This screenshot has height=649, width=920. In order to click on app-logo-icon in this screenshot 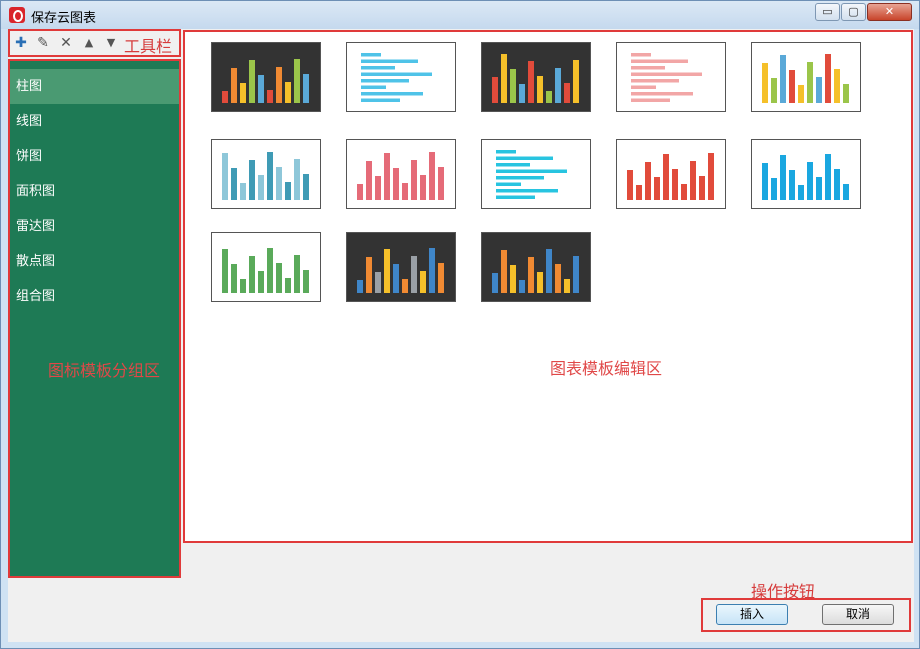, I will do `click(17, 15)`.